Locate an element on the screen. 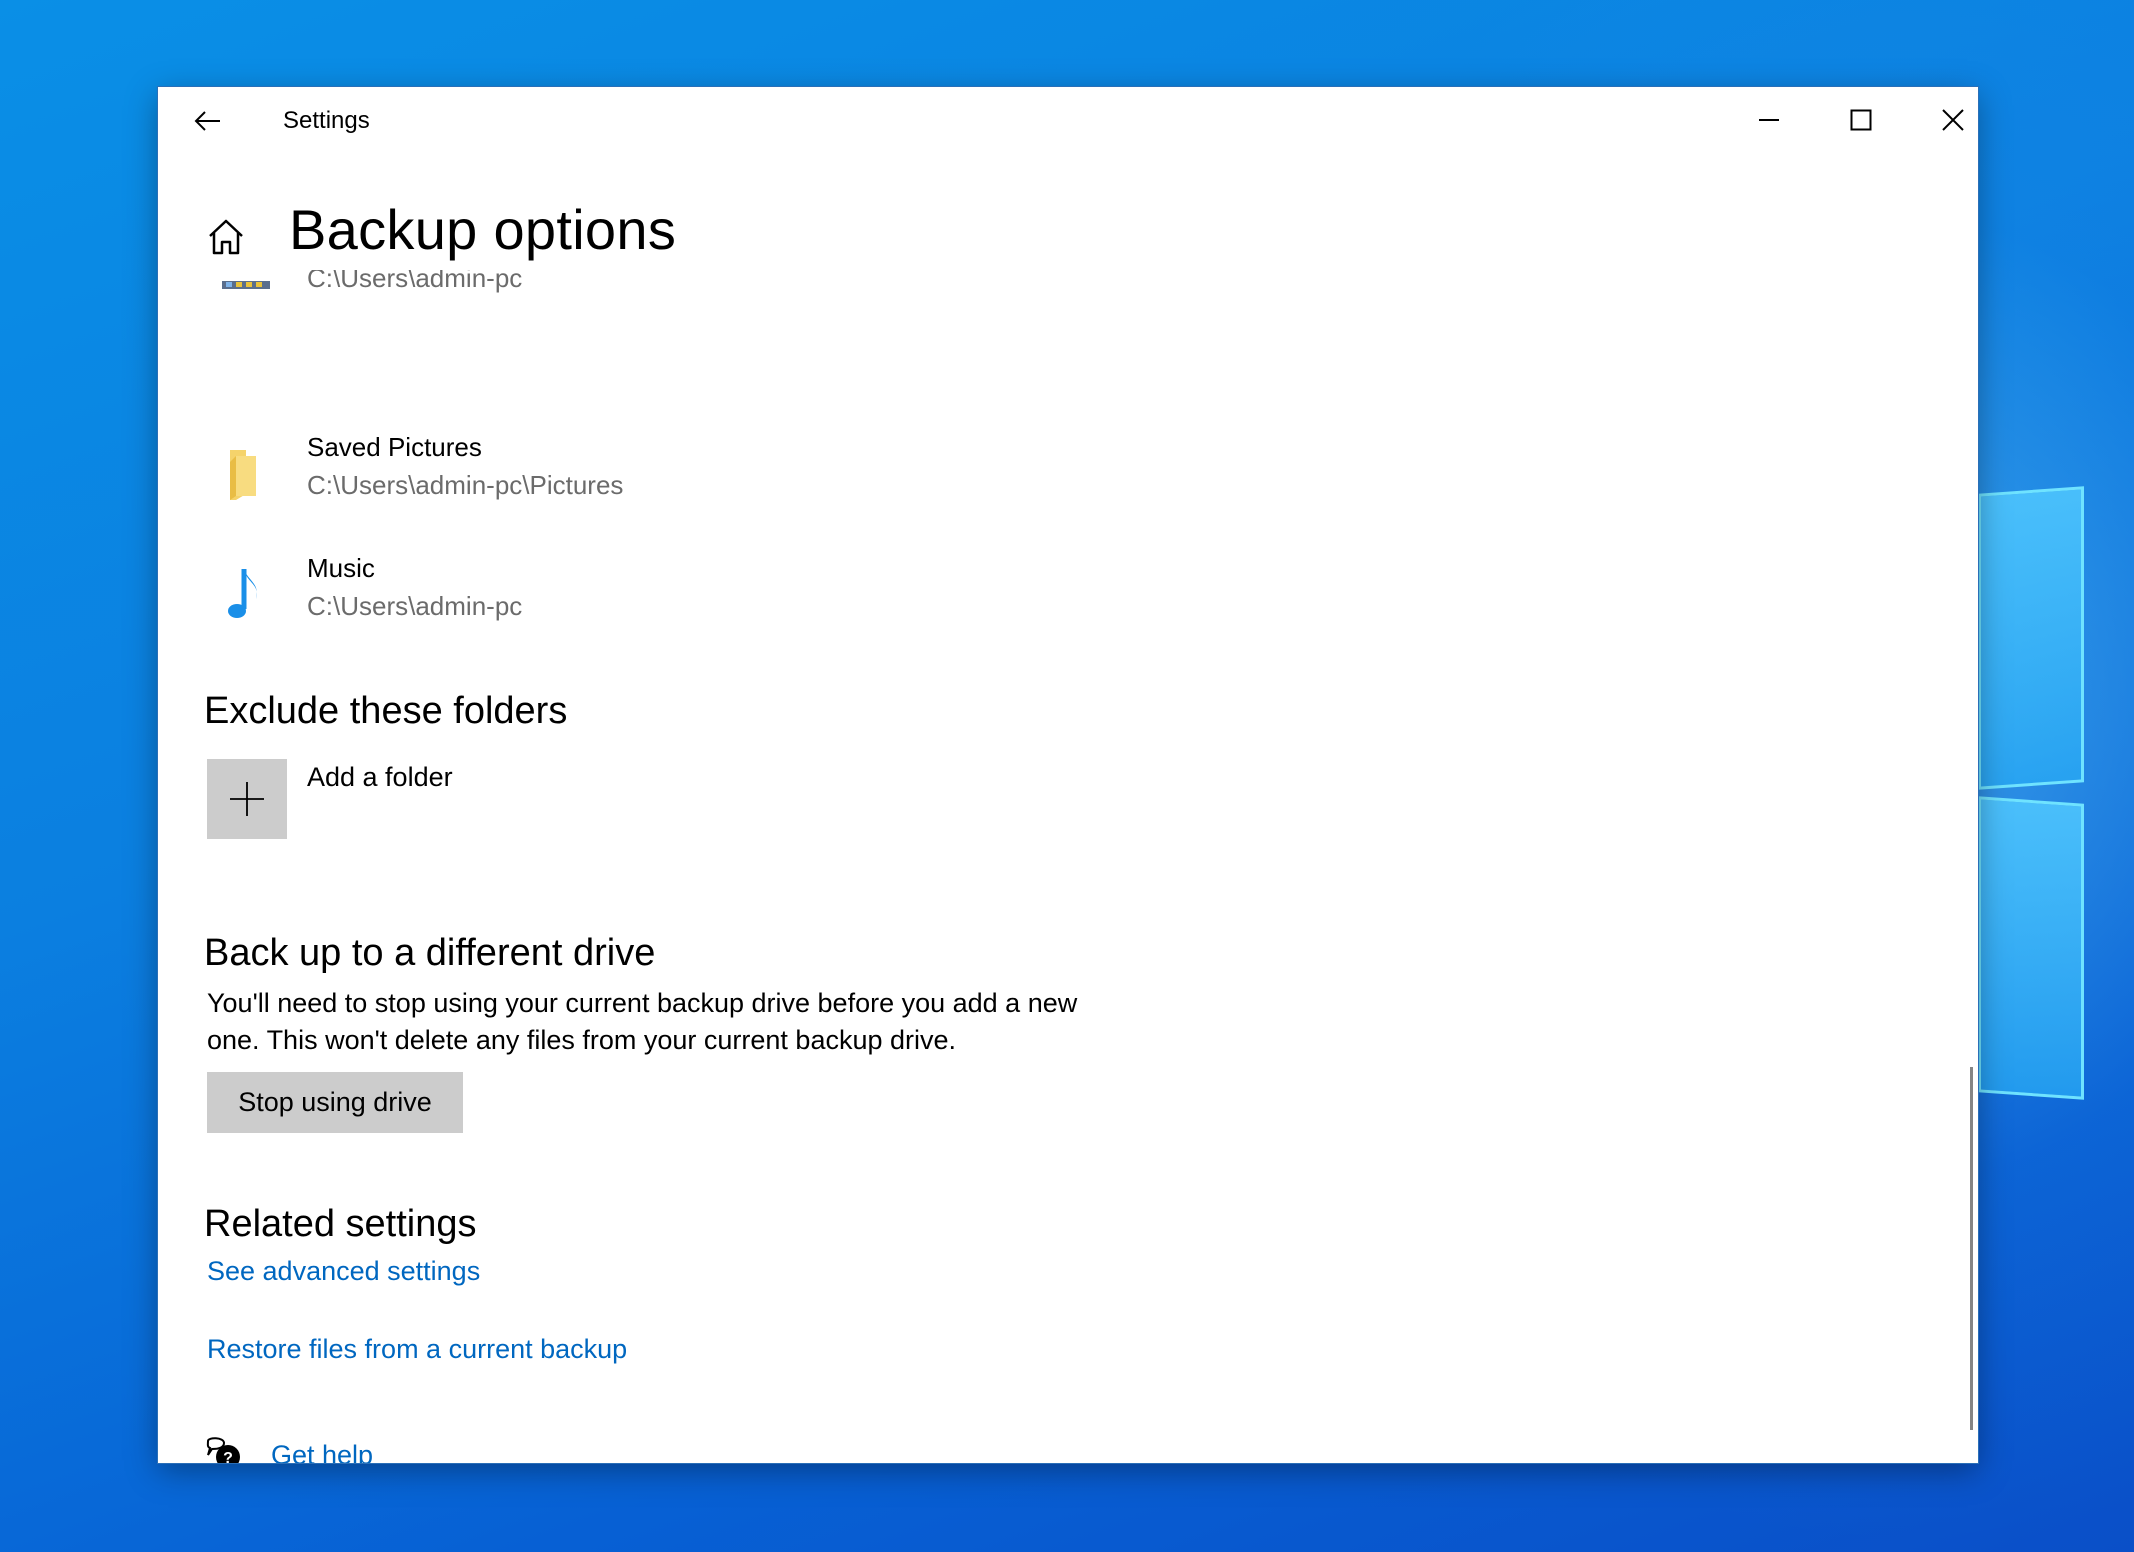 The width and height of the screenshot is (2134, 1552). stop-using-drive-button: Stop using drive is located at coordinates (335, 1102).